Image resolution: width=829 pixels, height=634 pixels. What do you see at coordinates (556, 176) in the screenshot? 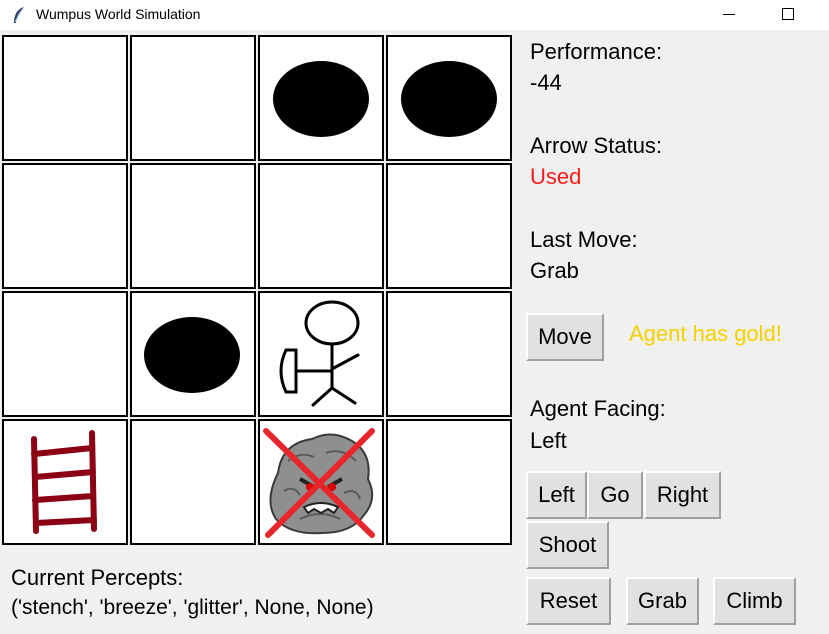
I see `arrow-status-value: Used` at bounding box center [556, 176].